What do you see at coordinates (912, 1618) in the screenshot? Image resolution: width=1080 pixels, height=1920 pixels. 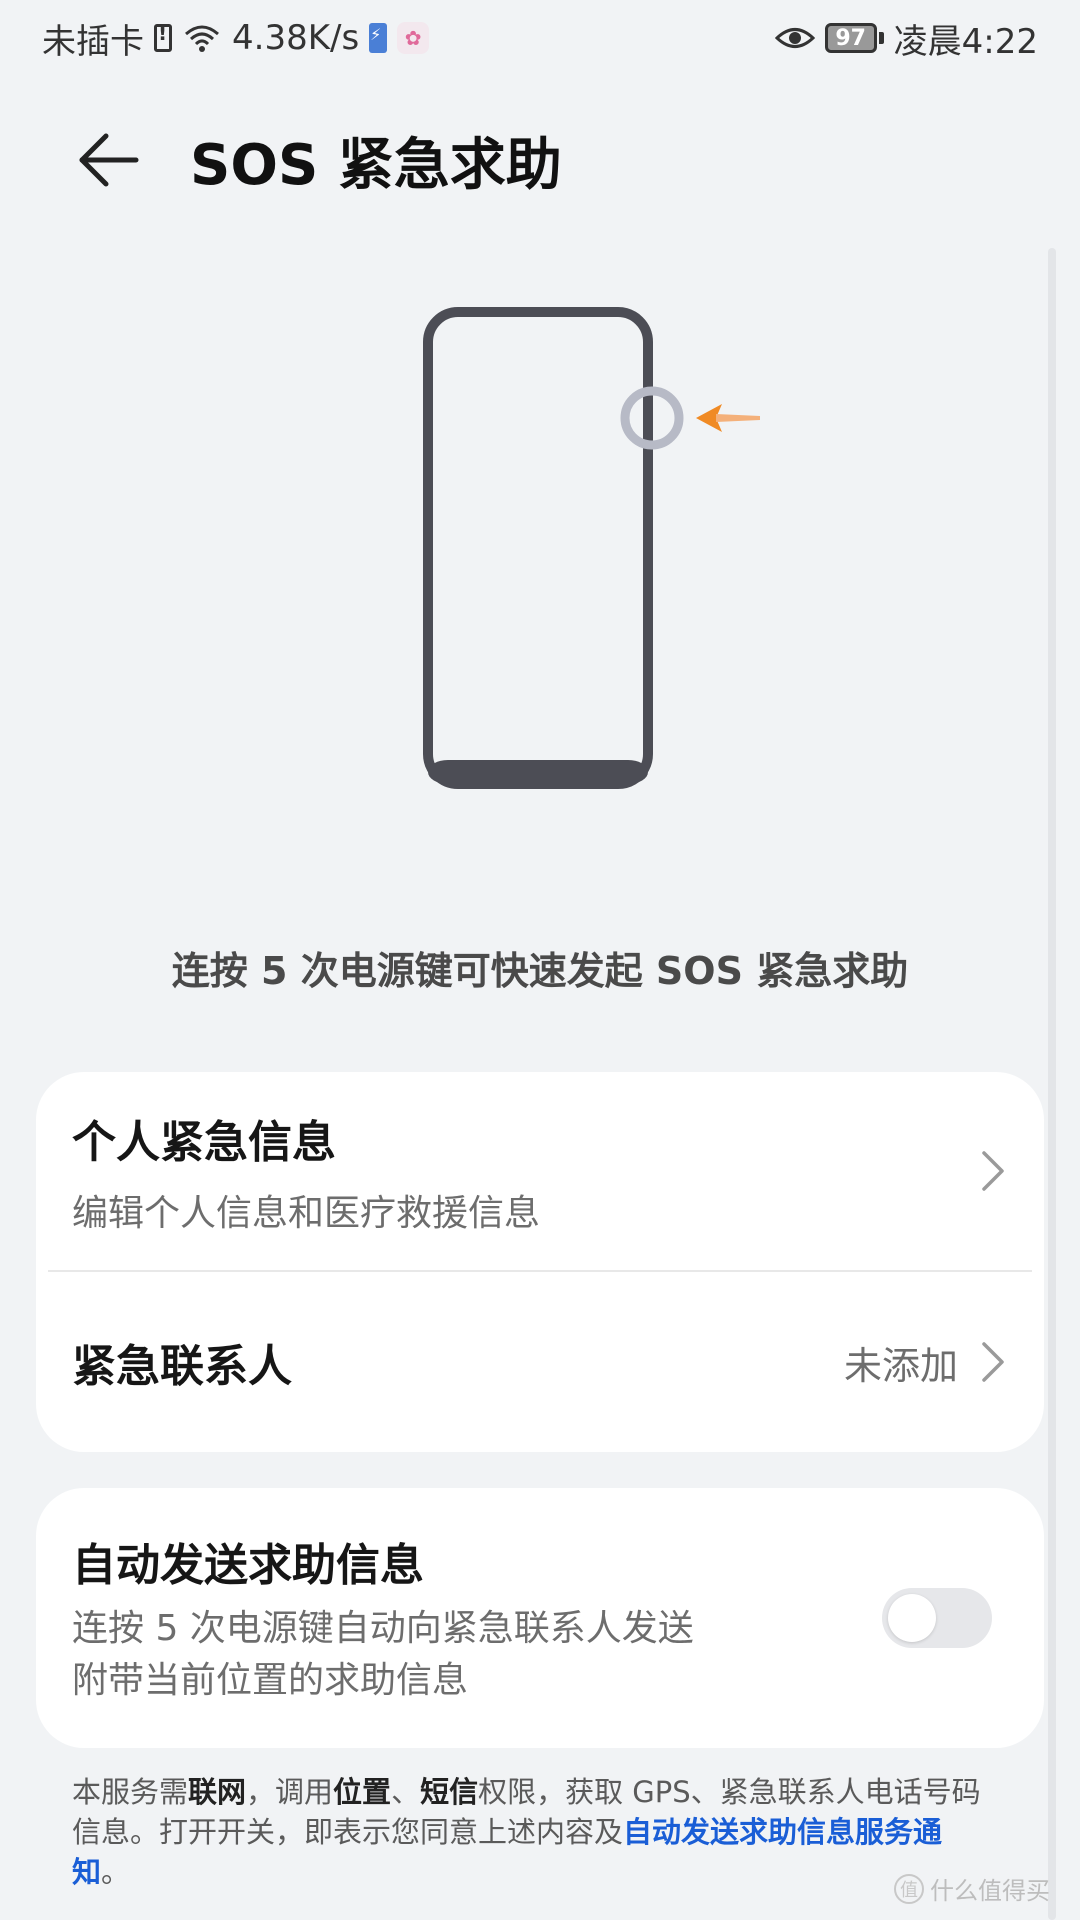 I see `toggle-knob` at bounding box center [912, 1618].